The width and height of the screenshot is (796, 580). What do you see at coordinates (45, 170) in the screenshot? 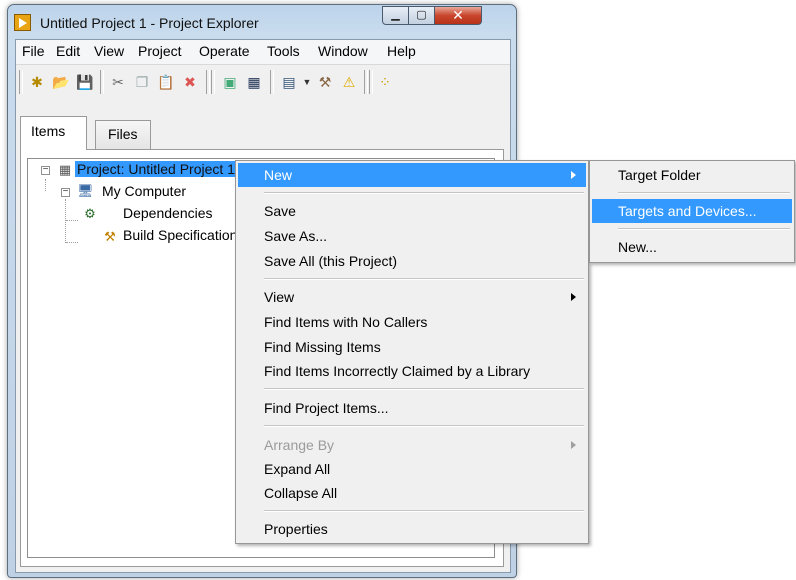
I see `collapse-project-toggle: −` at bounding box center [45, 170].